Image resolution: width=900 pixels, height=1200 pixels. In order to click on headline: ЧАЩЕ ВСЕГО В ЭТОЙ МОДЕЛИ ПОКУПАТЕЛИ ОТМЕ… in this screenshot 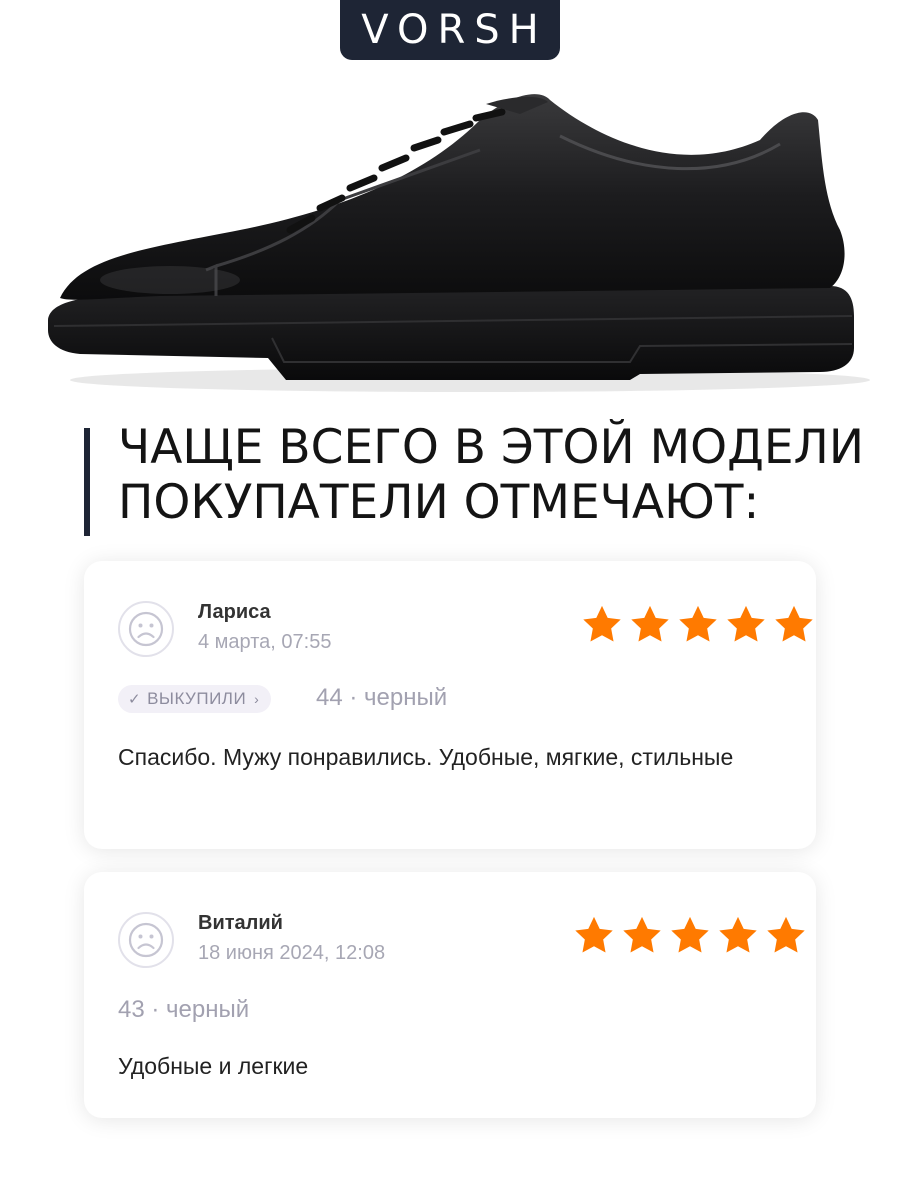, I will do `click(498, 475)`.